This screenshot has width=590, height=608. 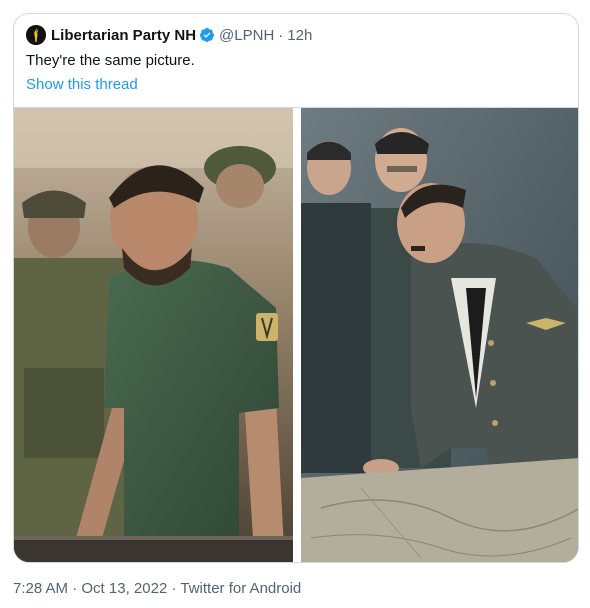 What do you see at coordinates (82, 85) in the screenshot?
I see `show-thread-link: Show this thread` at bounding box center [82, 85].